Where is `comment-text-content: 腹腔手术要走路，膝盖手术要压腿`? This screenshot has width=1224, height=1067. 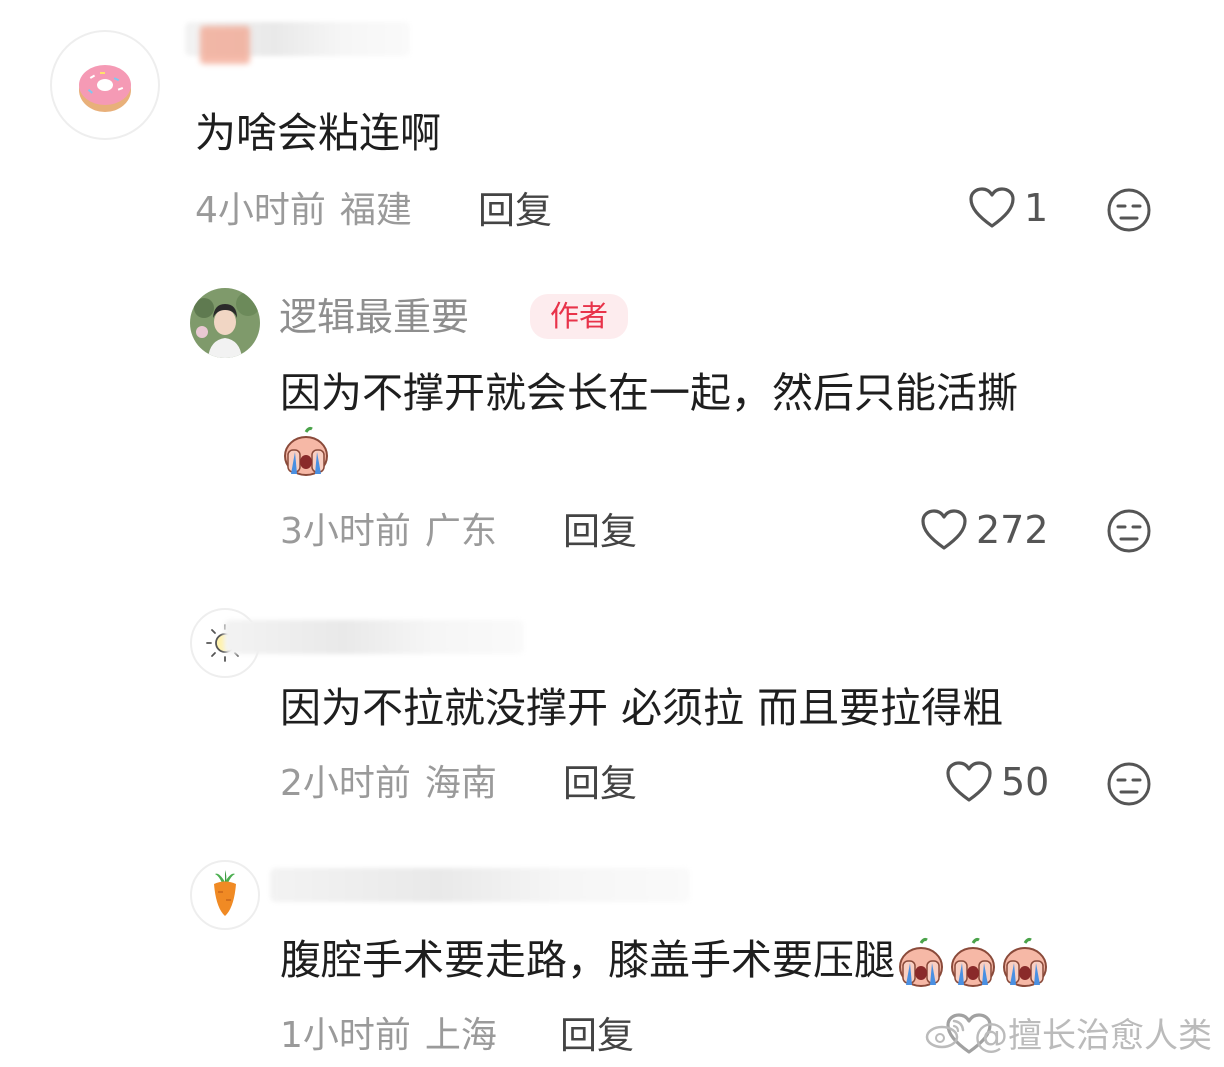 comment-text-content: 腹腔手术要走路，膝盖手术要压腿 is located at coordinates (587, 960).